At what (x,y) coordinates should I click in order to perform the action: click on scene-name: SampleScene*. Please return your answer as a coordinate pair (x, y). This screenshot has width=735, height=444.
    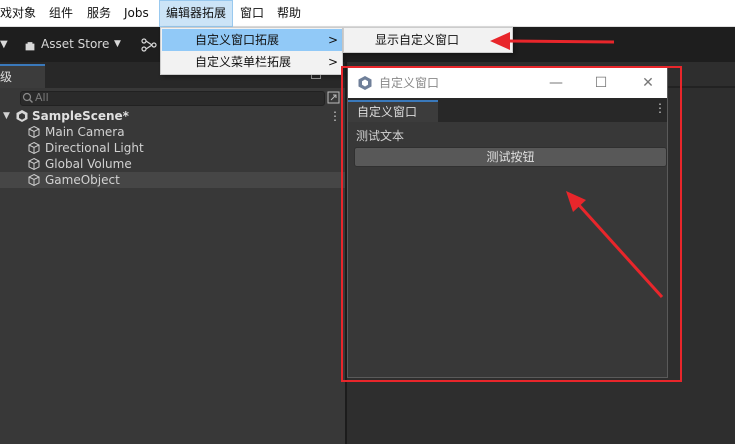
    Looking at the image, I should click on (80, 116).